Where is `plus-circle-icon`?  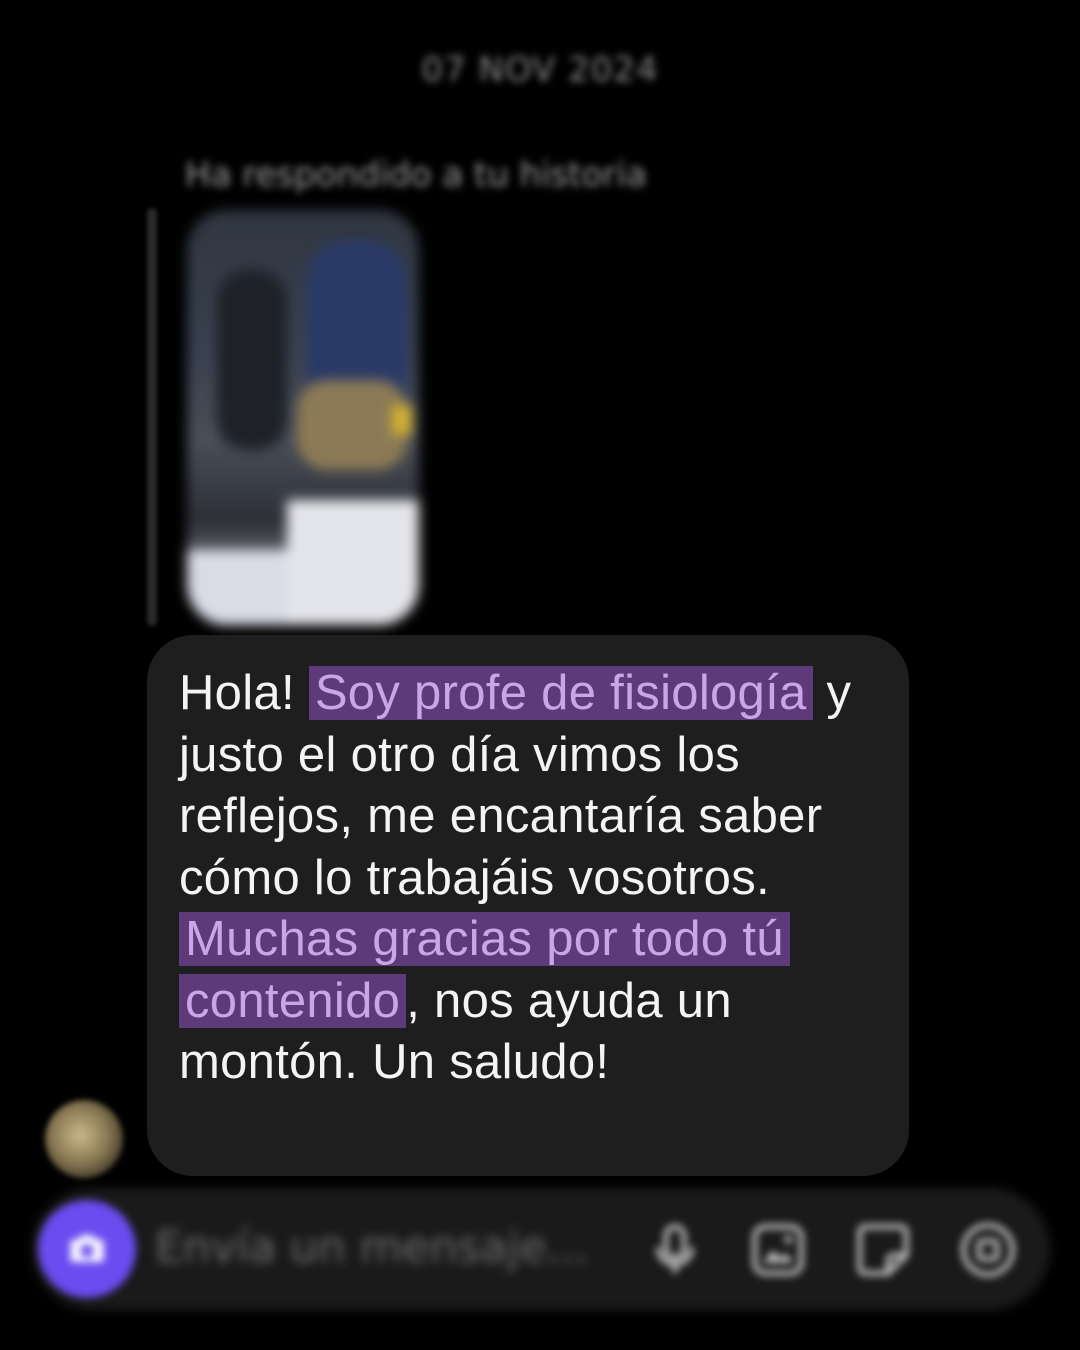 plus-circle-icon is located at coordinates (988, 1250).